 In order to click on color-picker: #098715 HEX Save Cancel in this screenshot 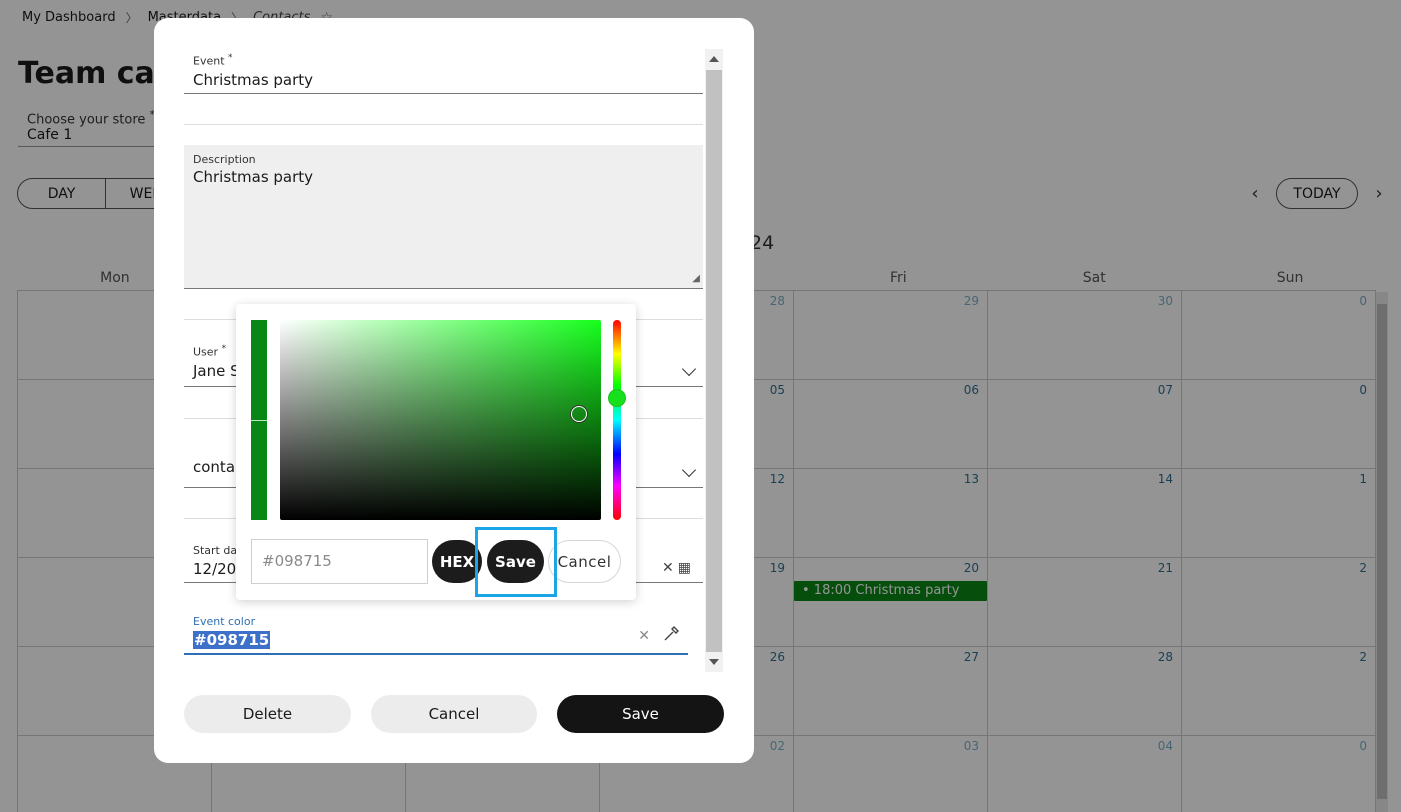, I will do `click(436, 452)`.